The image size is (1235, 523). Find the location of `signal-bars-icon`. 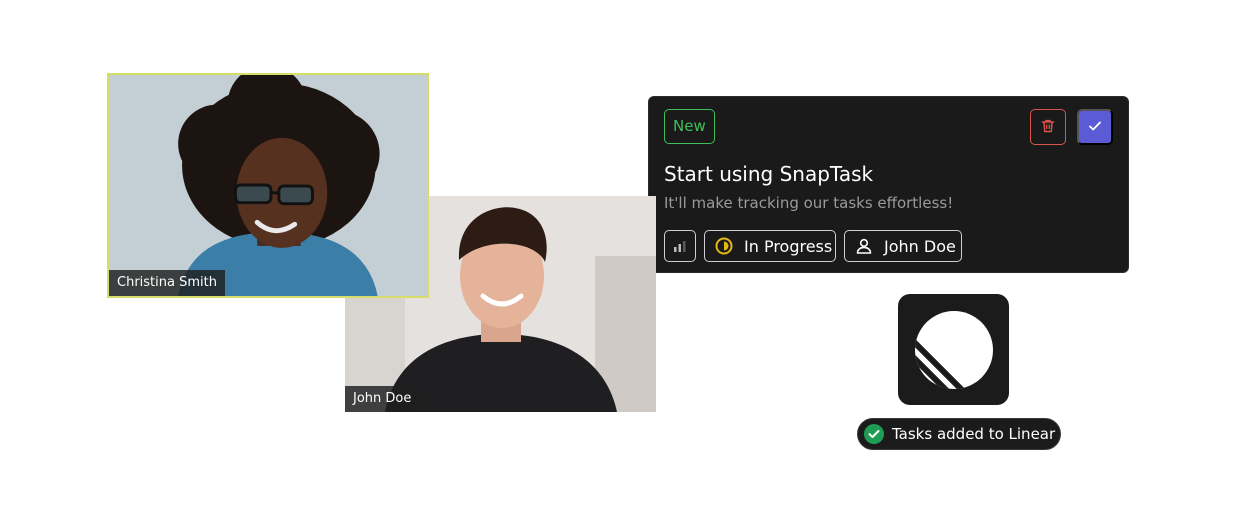

signal-bars-icon is located at coordinates (680, 246).